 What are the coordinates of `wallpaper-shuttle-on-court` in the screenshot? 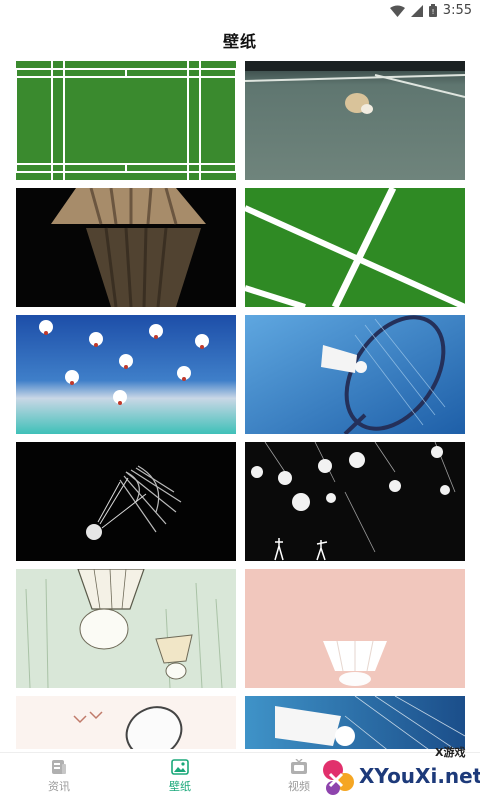 It's located at (355, 120).